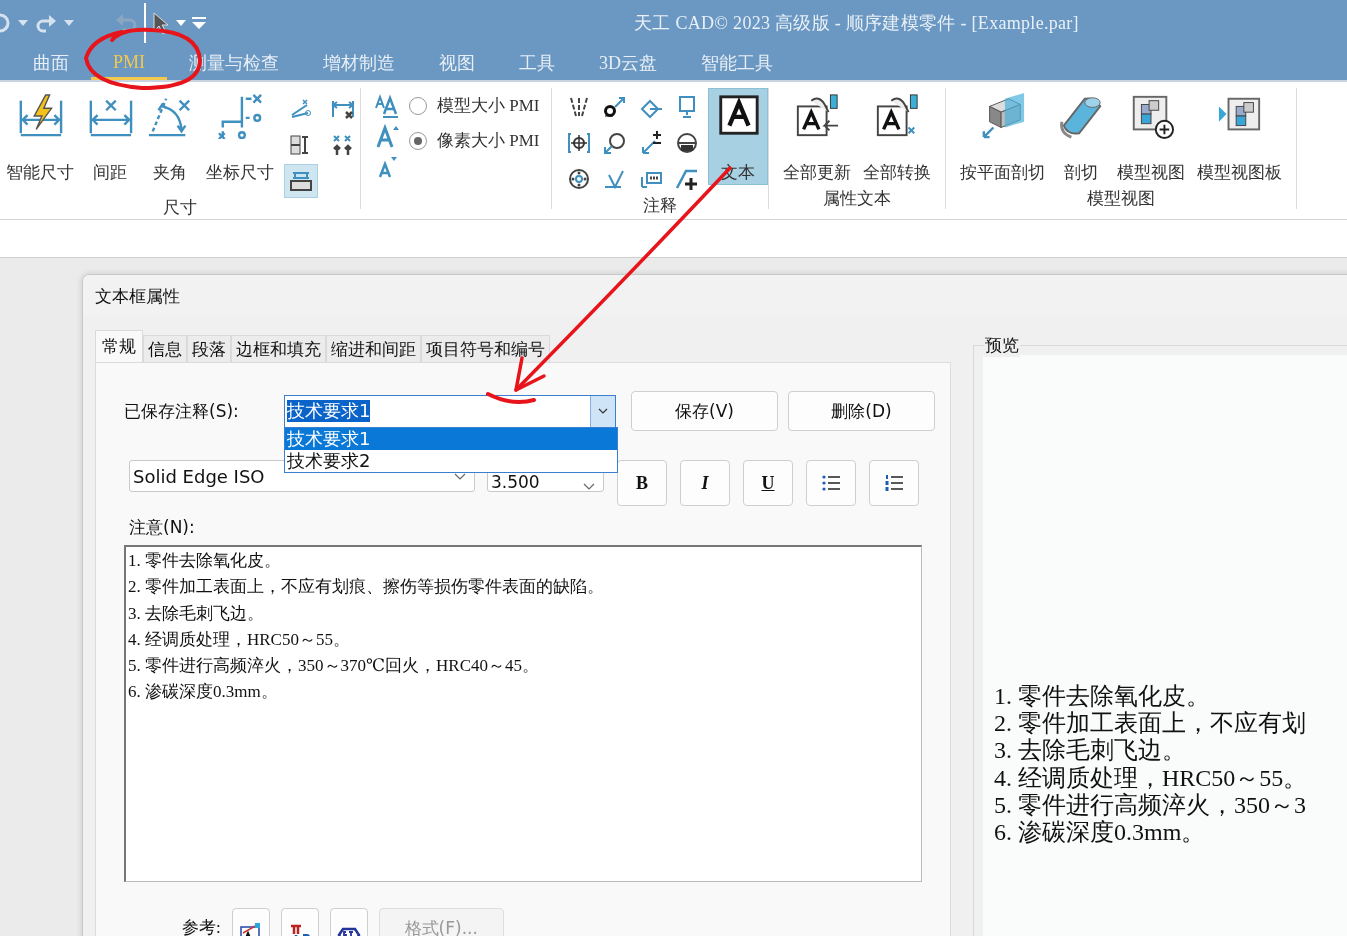  Describe the element at coordinates (856, 23) in the screenshot. I see `window-title: 天工 CAD© 2023 高级版 - 顺序建模零件 - [Example.par]` at that location.